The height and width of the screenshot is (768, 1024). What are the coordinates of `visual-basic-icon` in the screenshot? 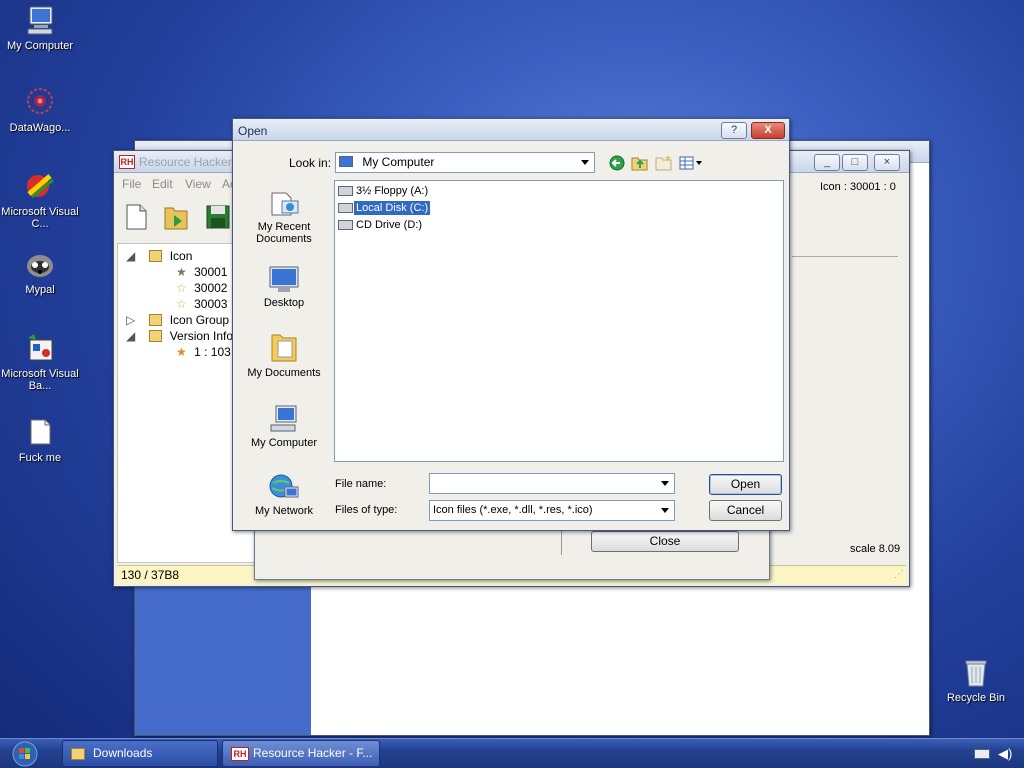 It's located at (40, 347).